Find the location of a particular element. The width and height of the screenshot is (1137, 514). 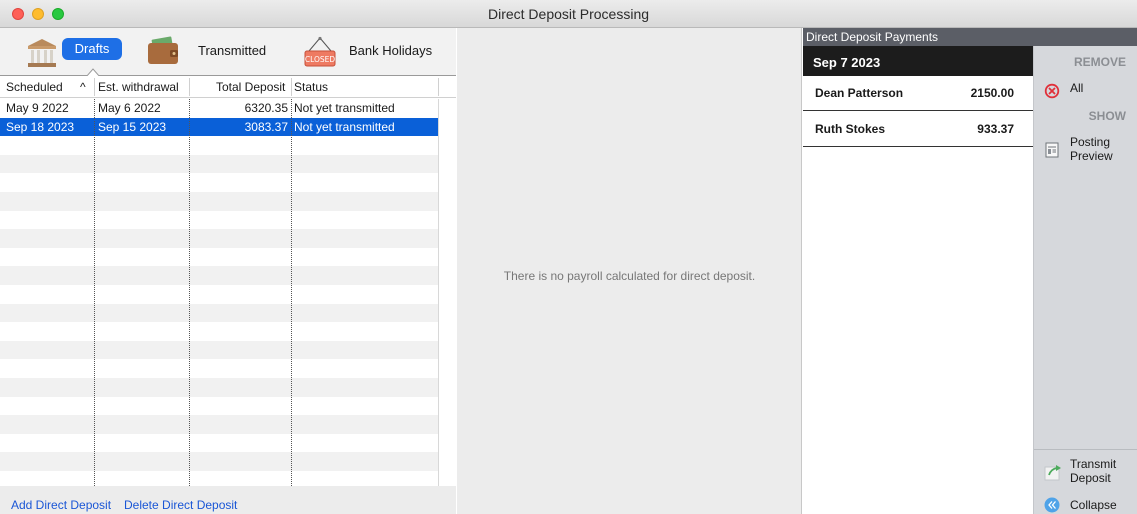

payments-header: Direct Deposit Payments is located at coordinates (970, 37).